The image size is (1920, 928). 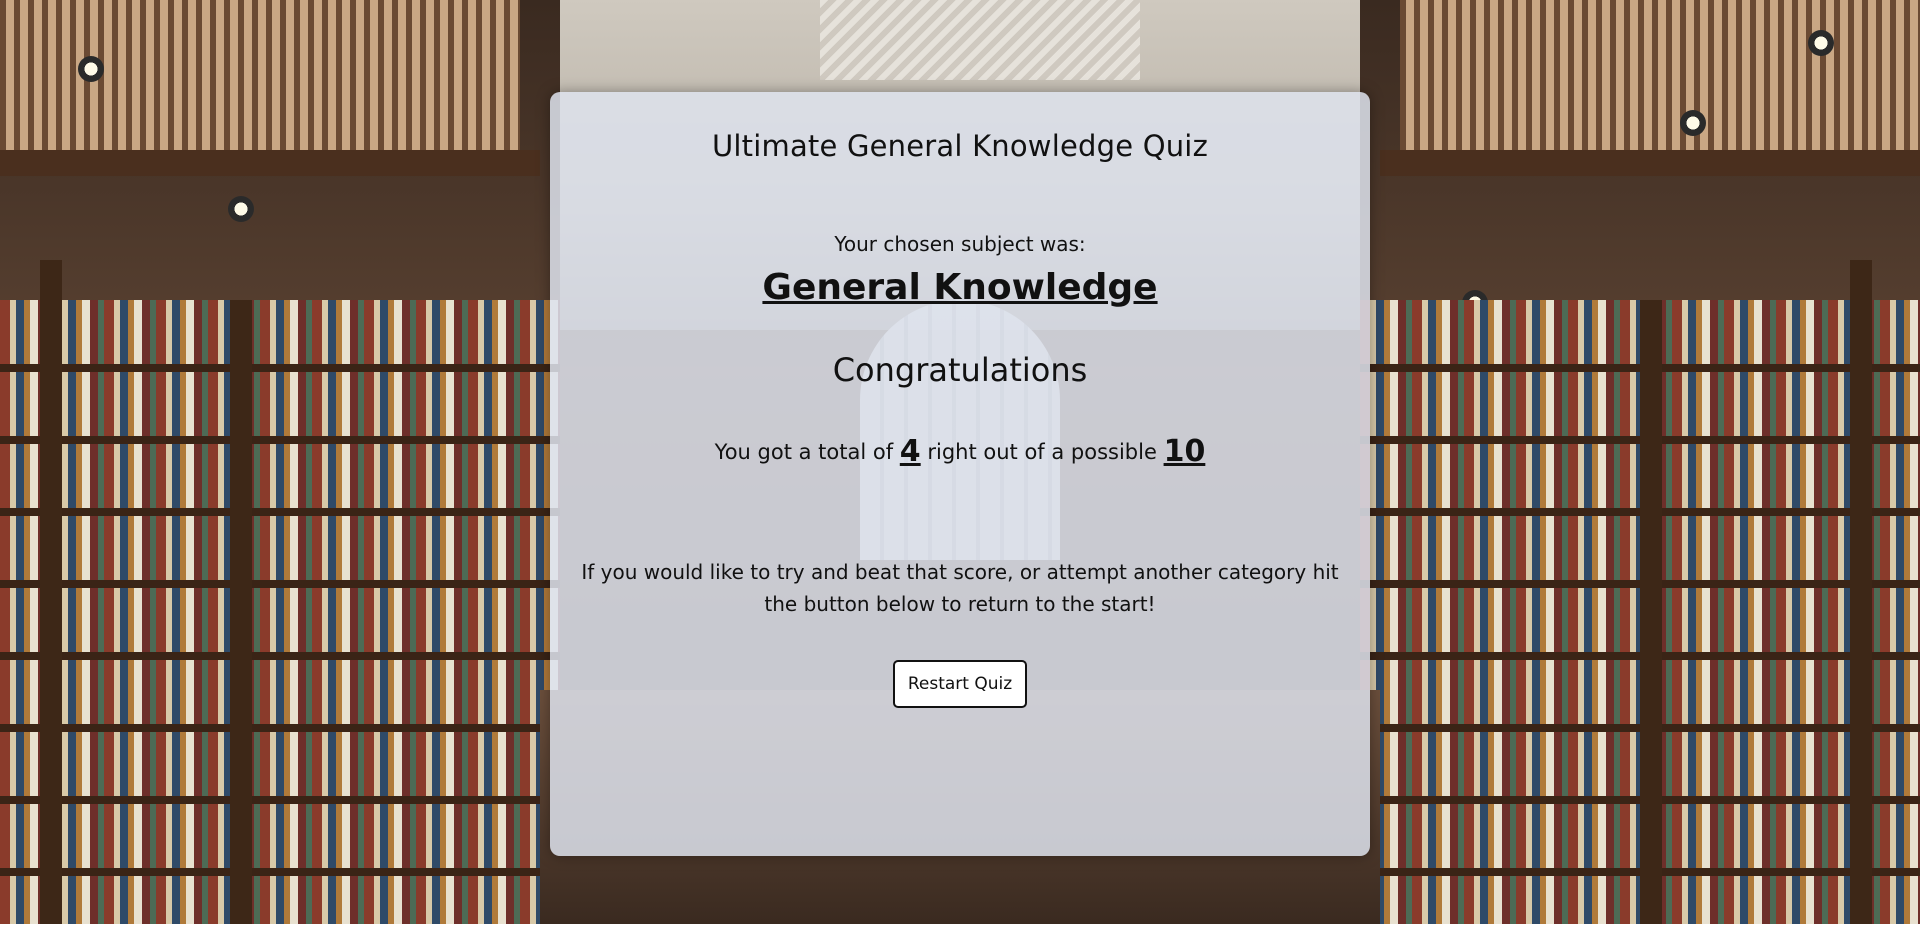 What do you see at coordinates (960, 926) in the screenshot?
I see `page-bottom-strip` at bounding box center [960, 926].